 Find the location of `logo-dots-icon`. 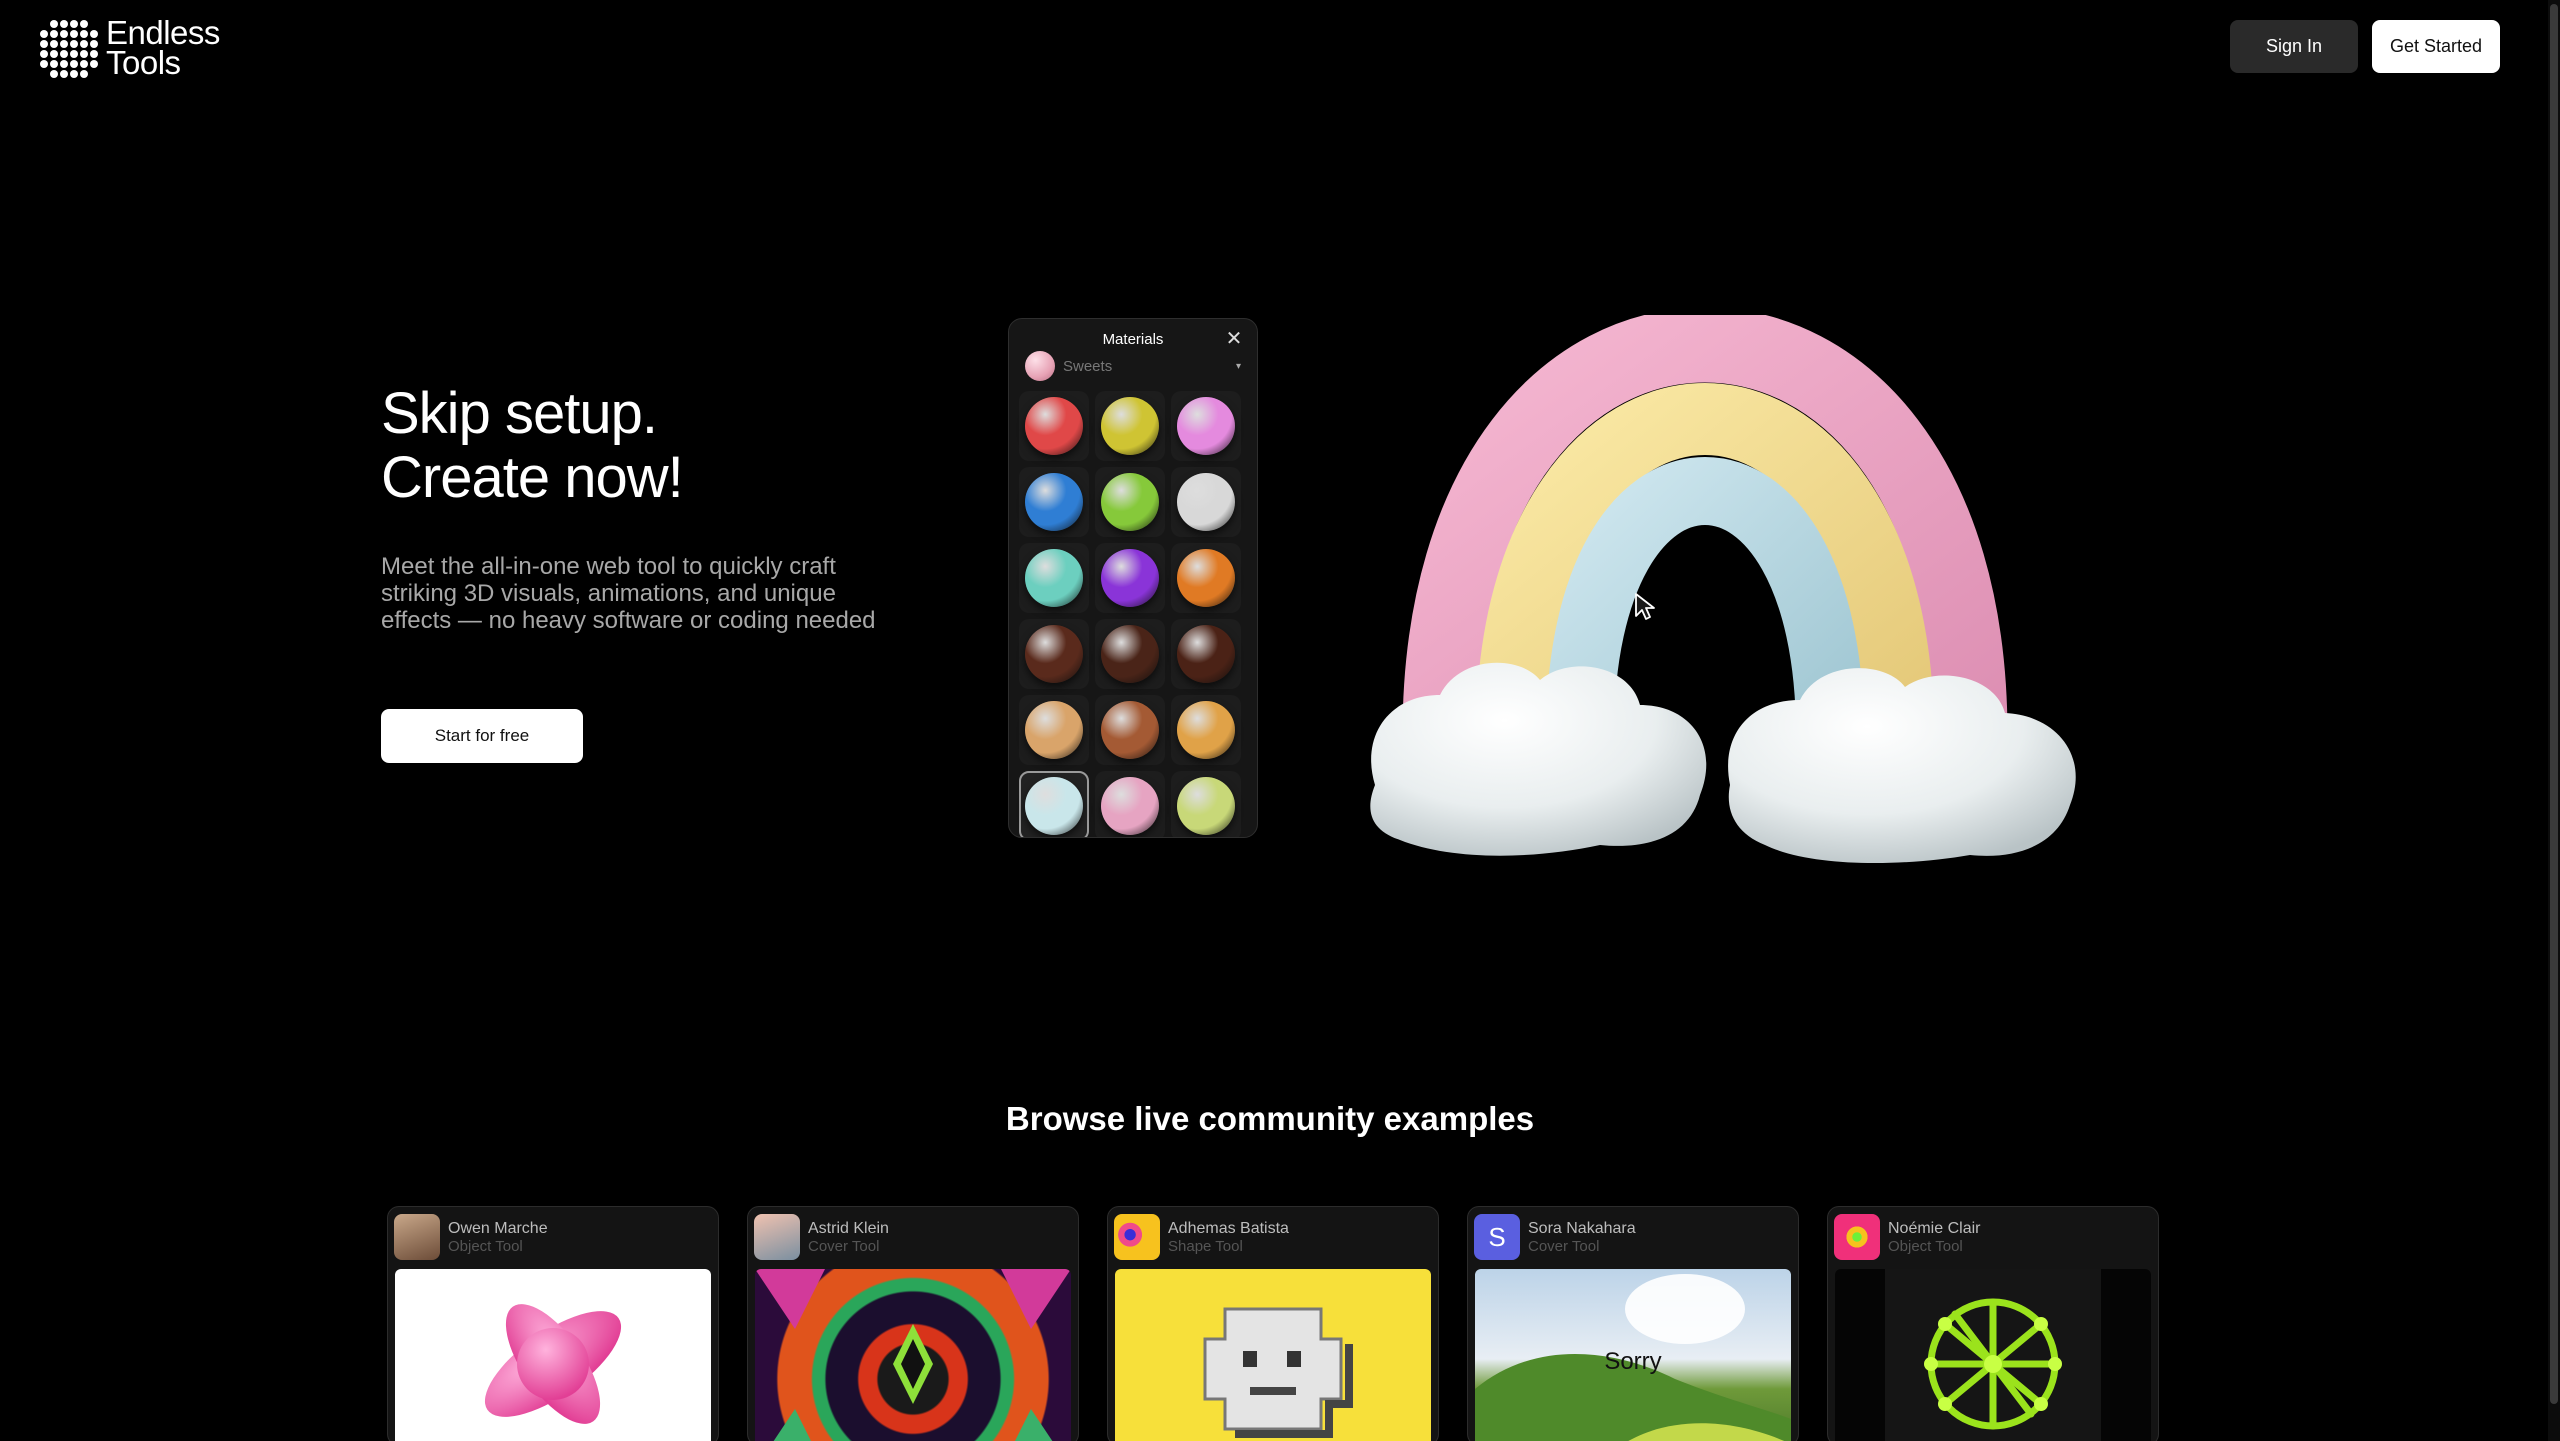

logo-dots-icon is located at coordinates (69, 49).